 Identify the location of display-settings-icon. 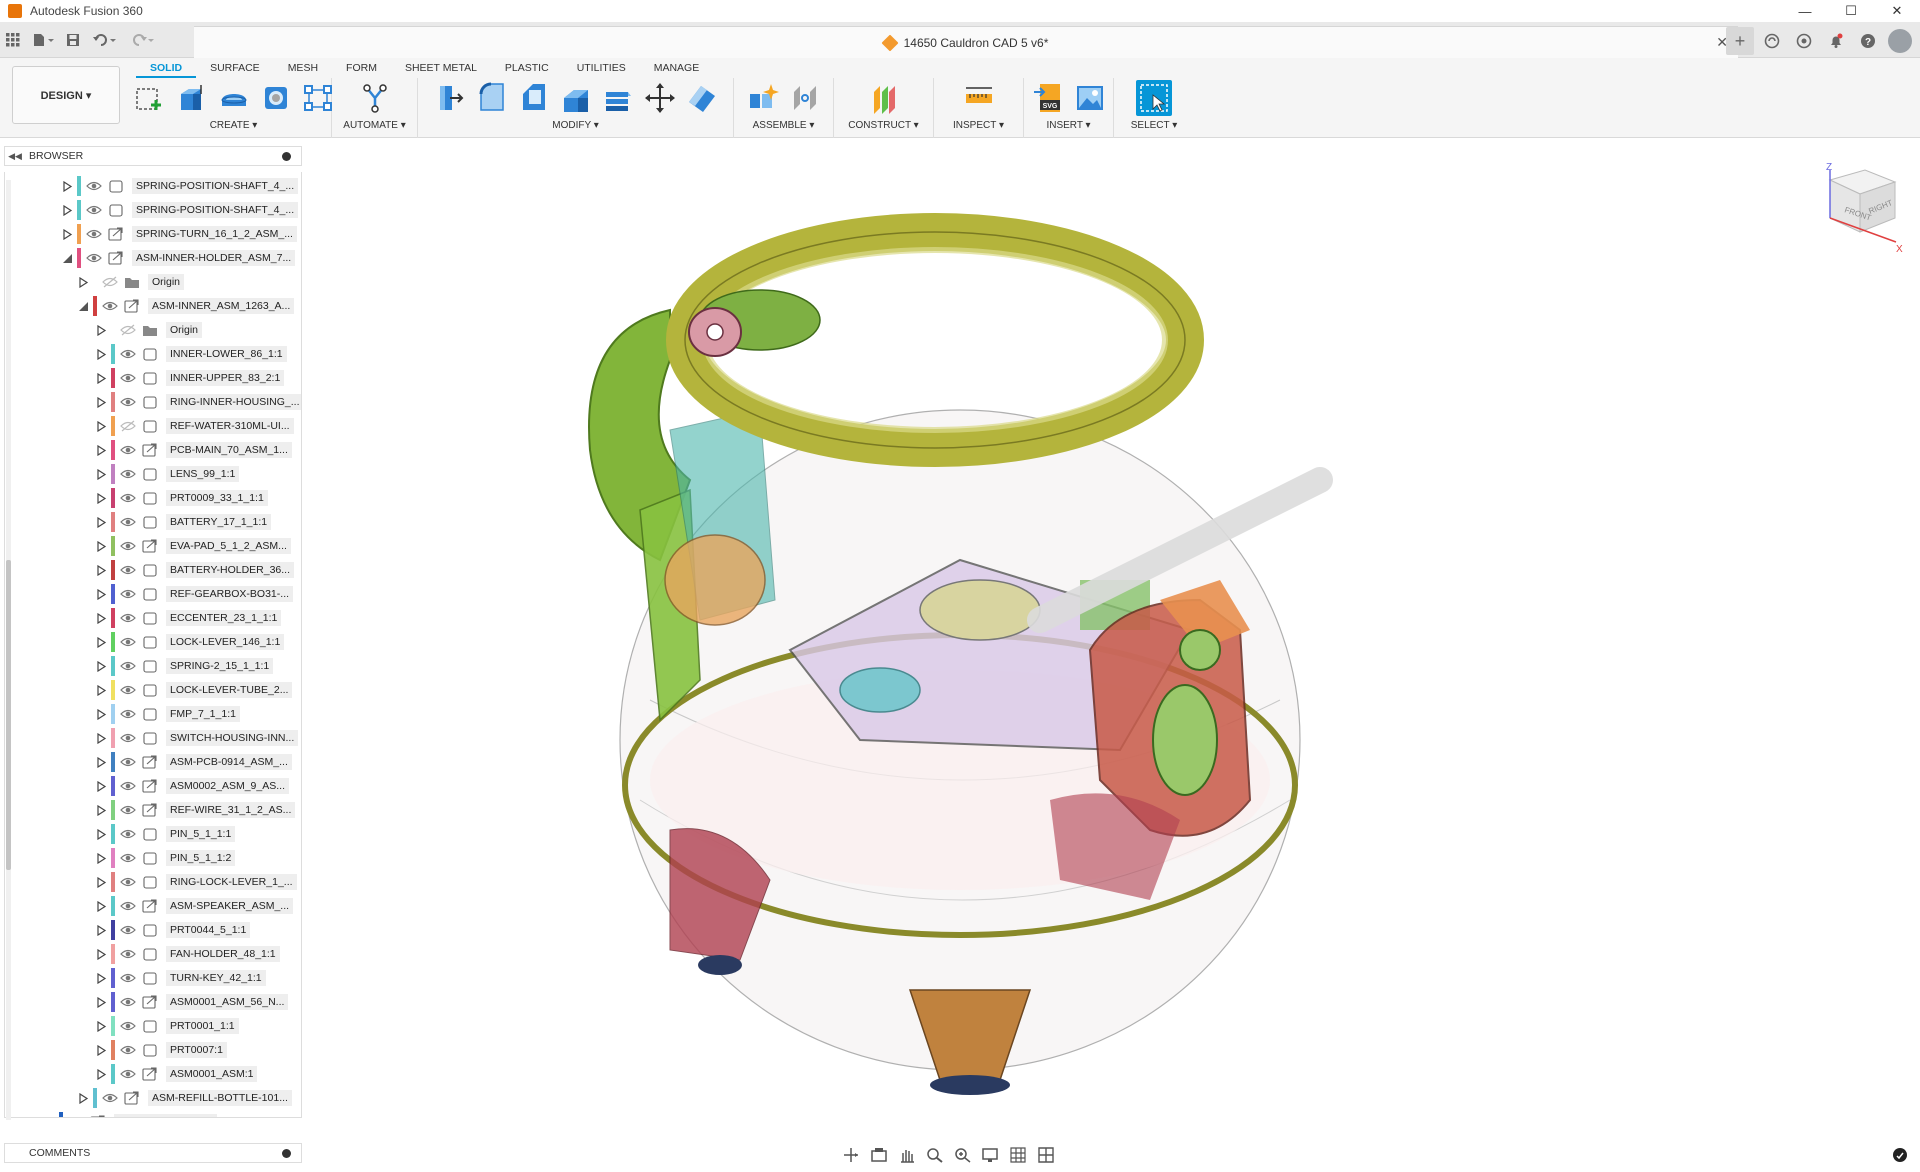
(991, 1155).